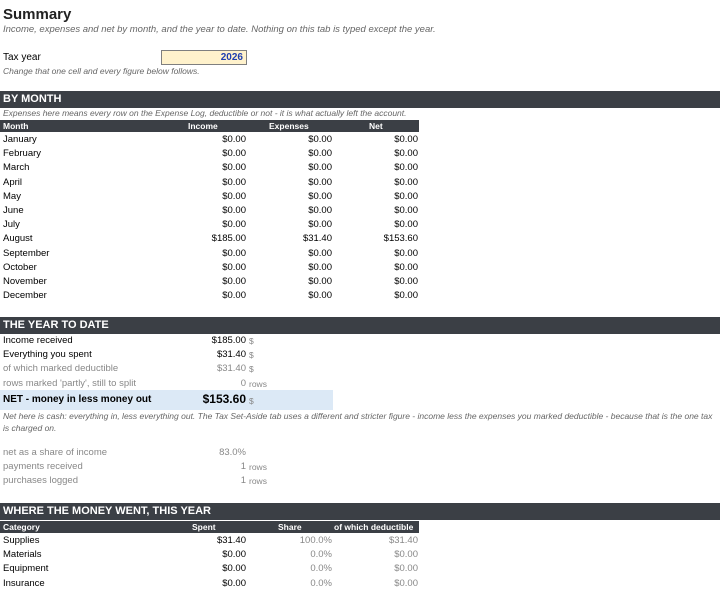 Image resolution: width=720 pixels, height=591 pixels. I want to click on where-header: WHERE THE MONEY WENT, THIS YEAR, so click(360, 511).